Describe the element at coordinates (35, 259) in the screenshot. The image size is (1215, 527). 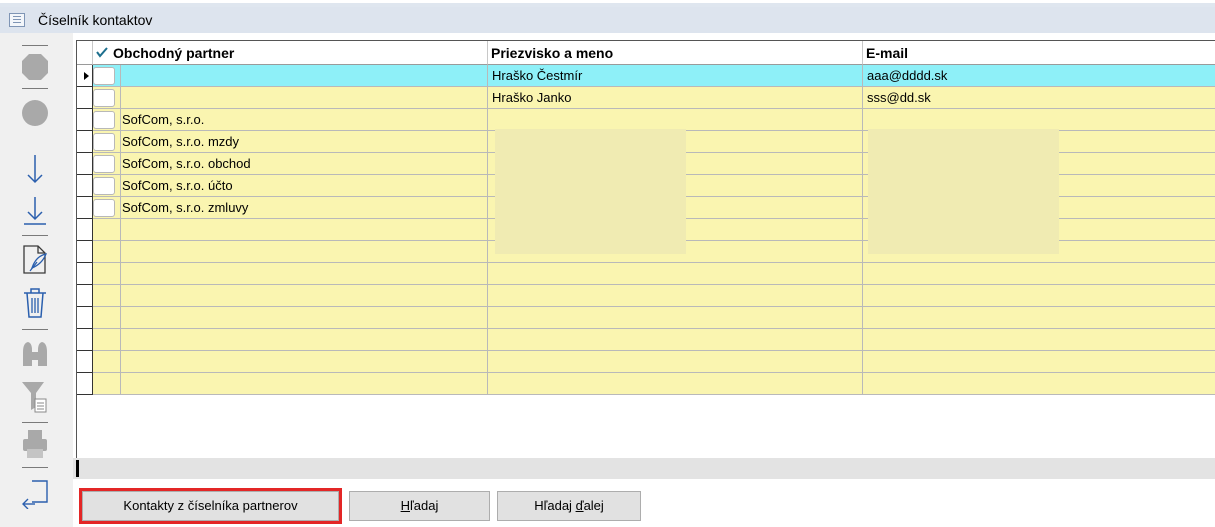
I see `edit-icon` at that location.